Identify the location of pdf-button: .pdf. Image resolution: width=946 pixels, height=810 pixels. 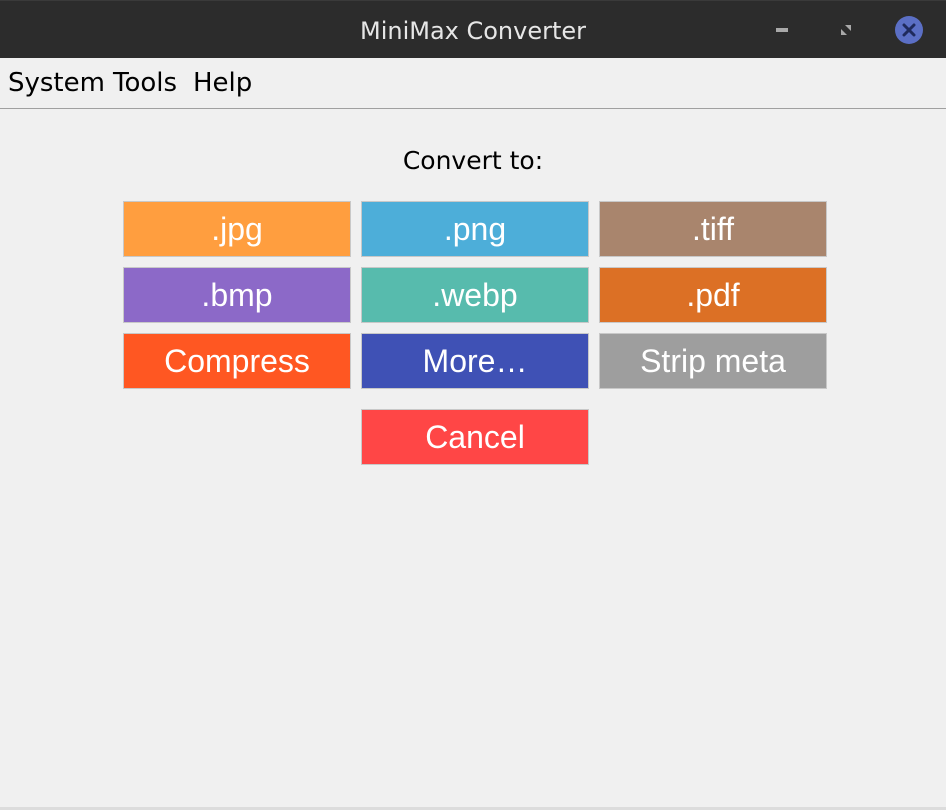
(713, 295).